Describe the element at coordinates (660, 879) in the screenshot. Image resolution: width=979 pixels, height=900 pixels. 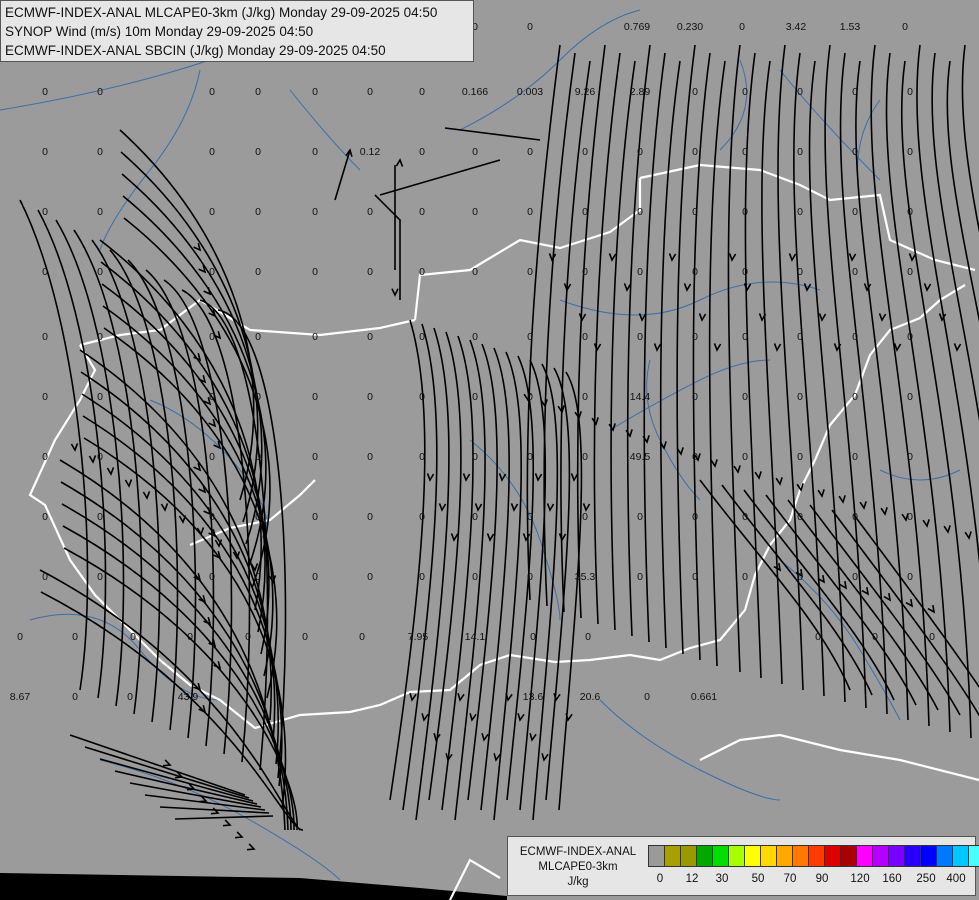
I see `legend-tick: 0` at that location.